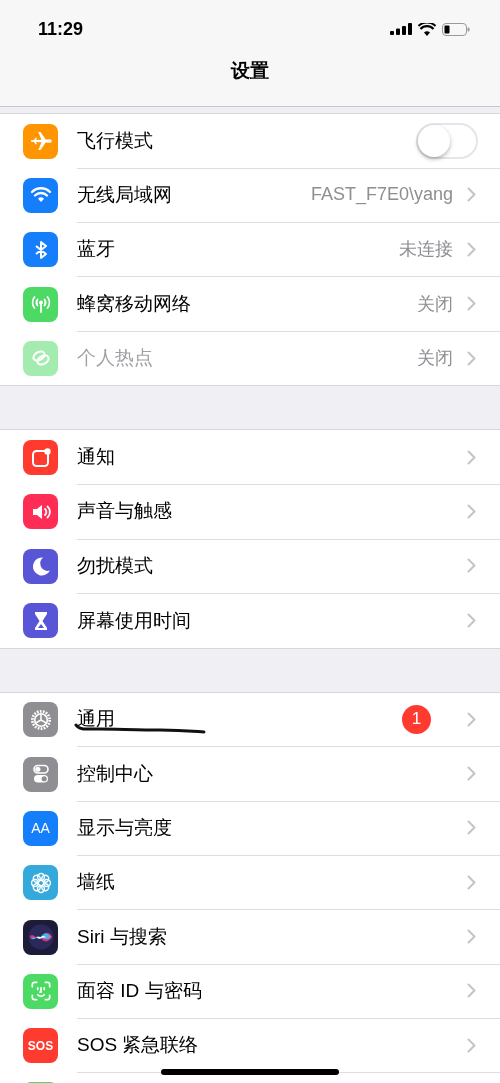 This screenshot has height=1083, width=500. I want to click on settings-row: 蓝牙 未连接, so click(250, 249).